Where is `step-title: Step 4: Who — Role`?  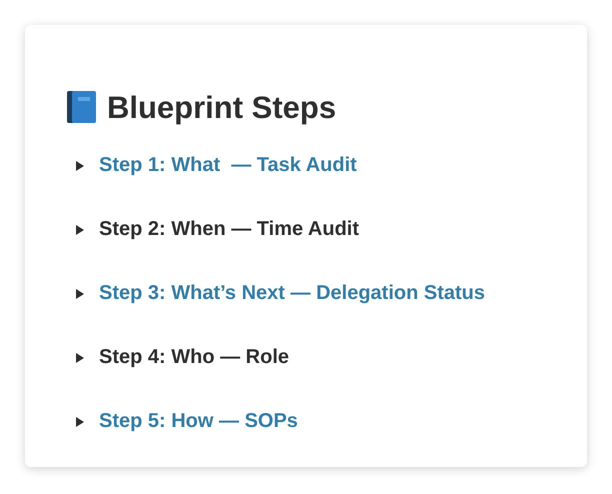 step-title: Step 4: Who — Role is located at coordinates (194, 357).